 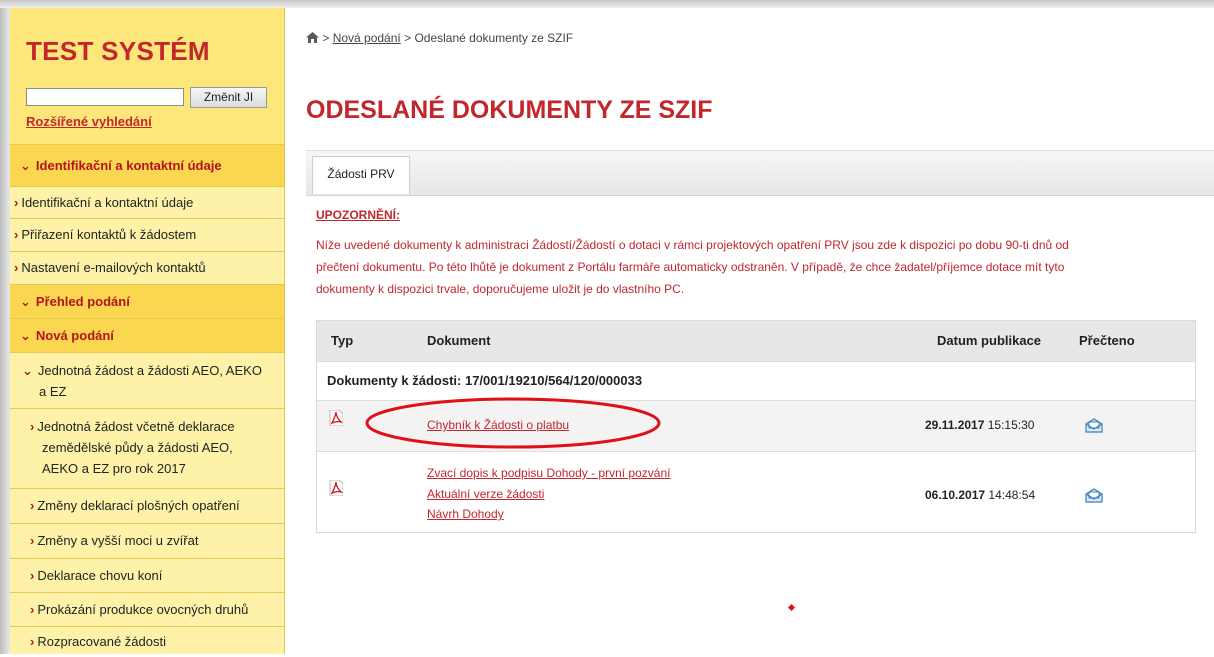 I want to click on top-shadow, so click(x=607, y=4).